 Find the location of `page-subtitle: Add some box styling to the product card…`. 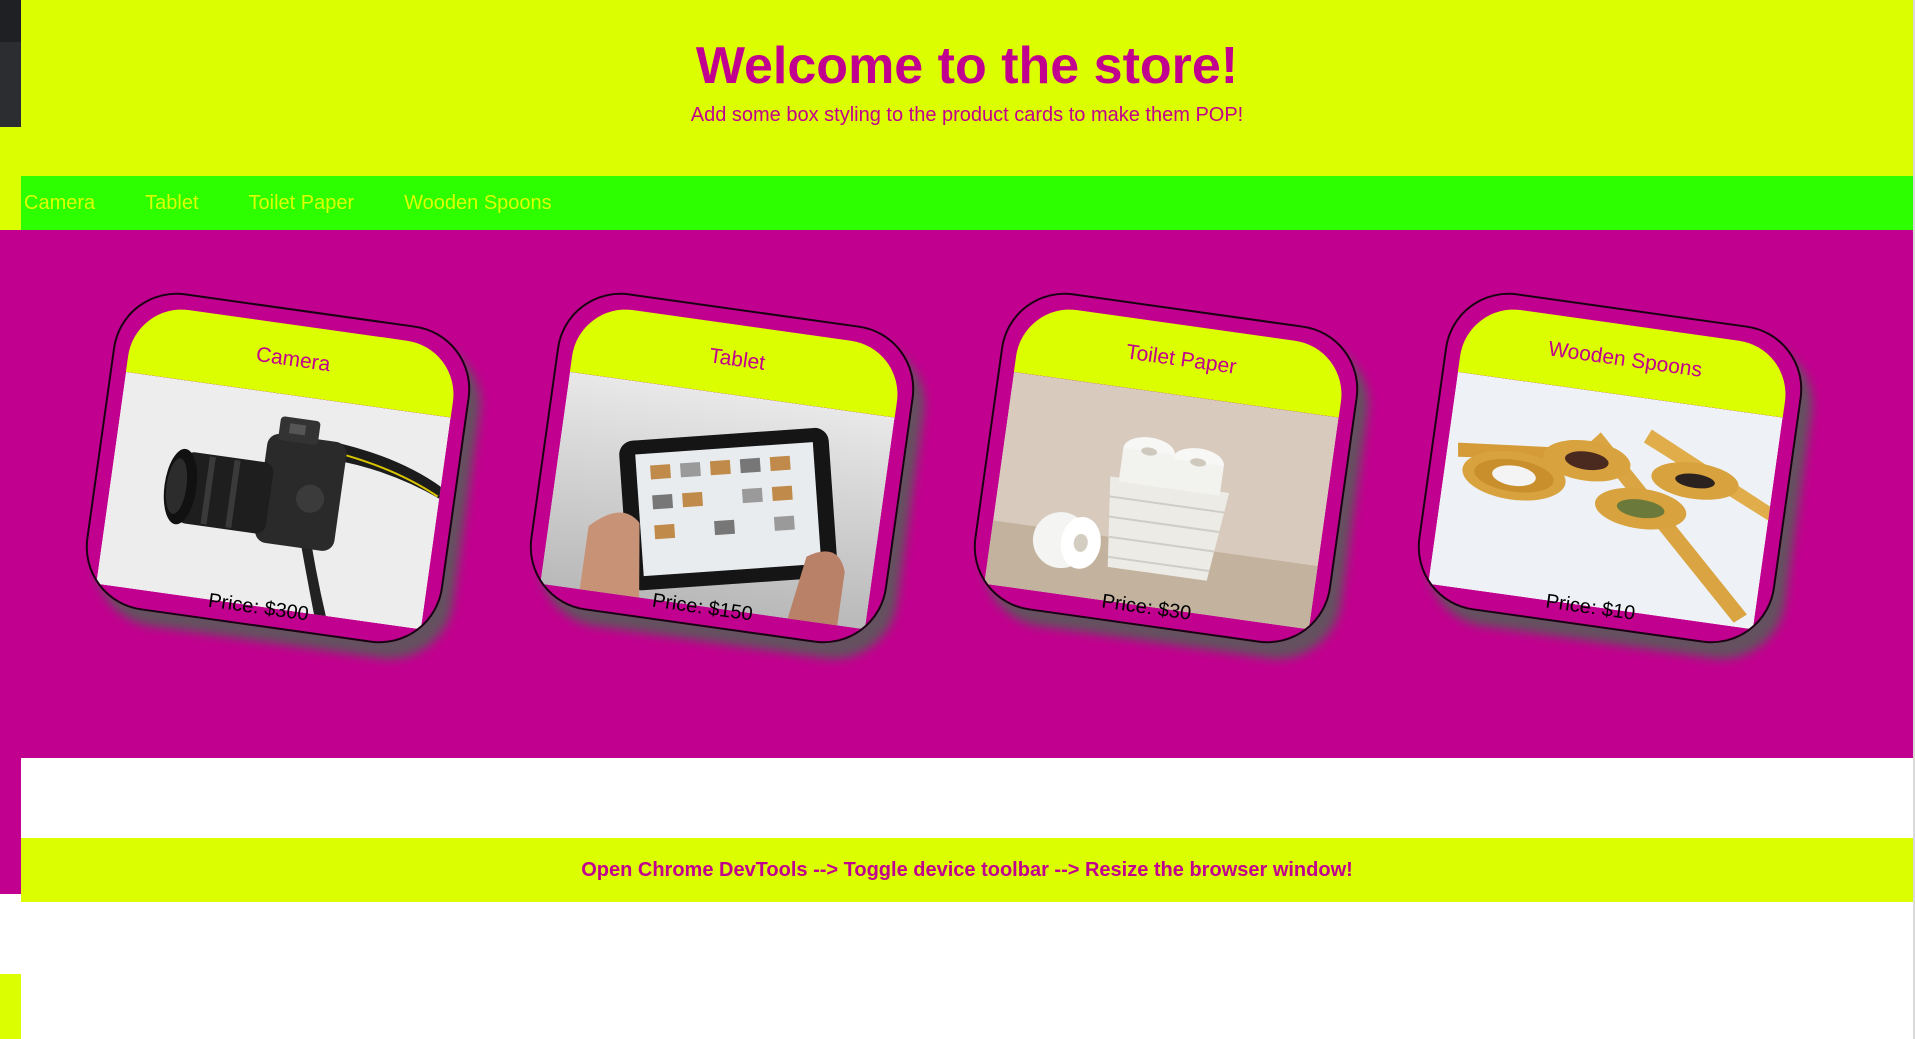

page-subtitle: Add some box styling to the product card… is located at coordinates (967, 115).